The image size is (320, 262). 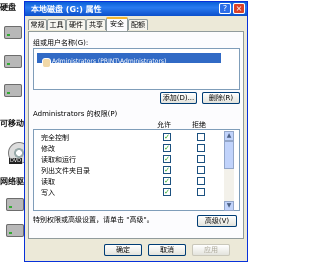 I want to click on tab-security: 安全, so click(x=117, y=24).